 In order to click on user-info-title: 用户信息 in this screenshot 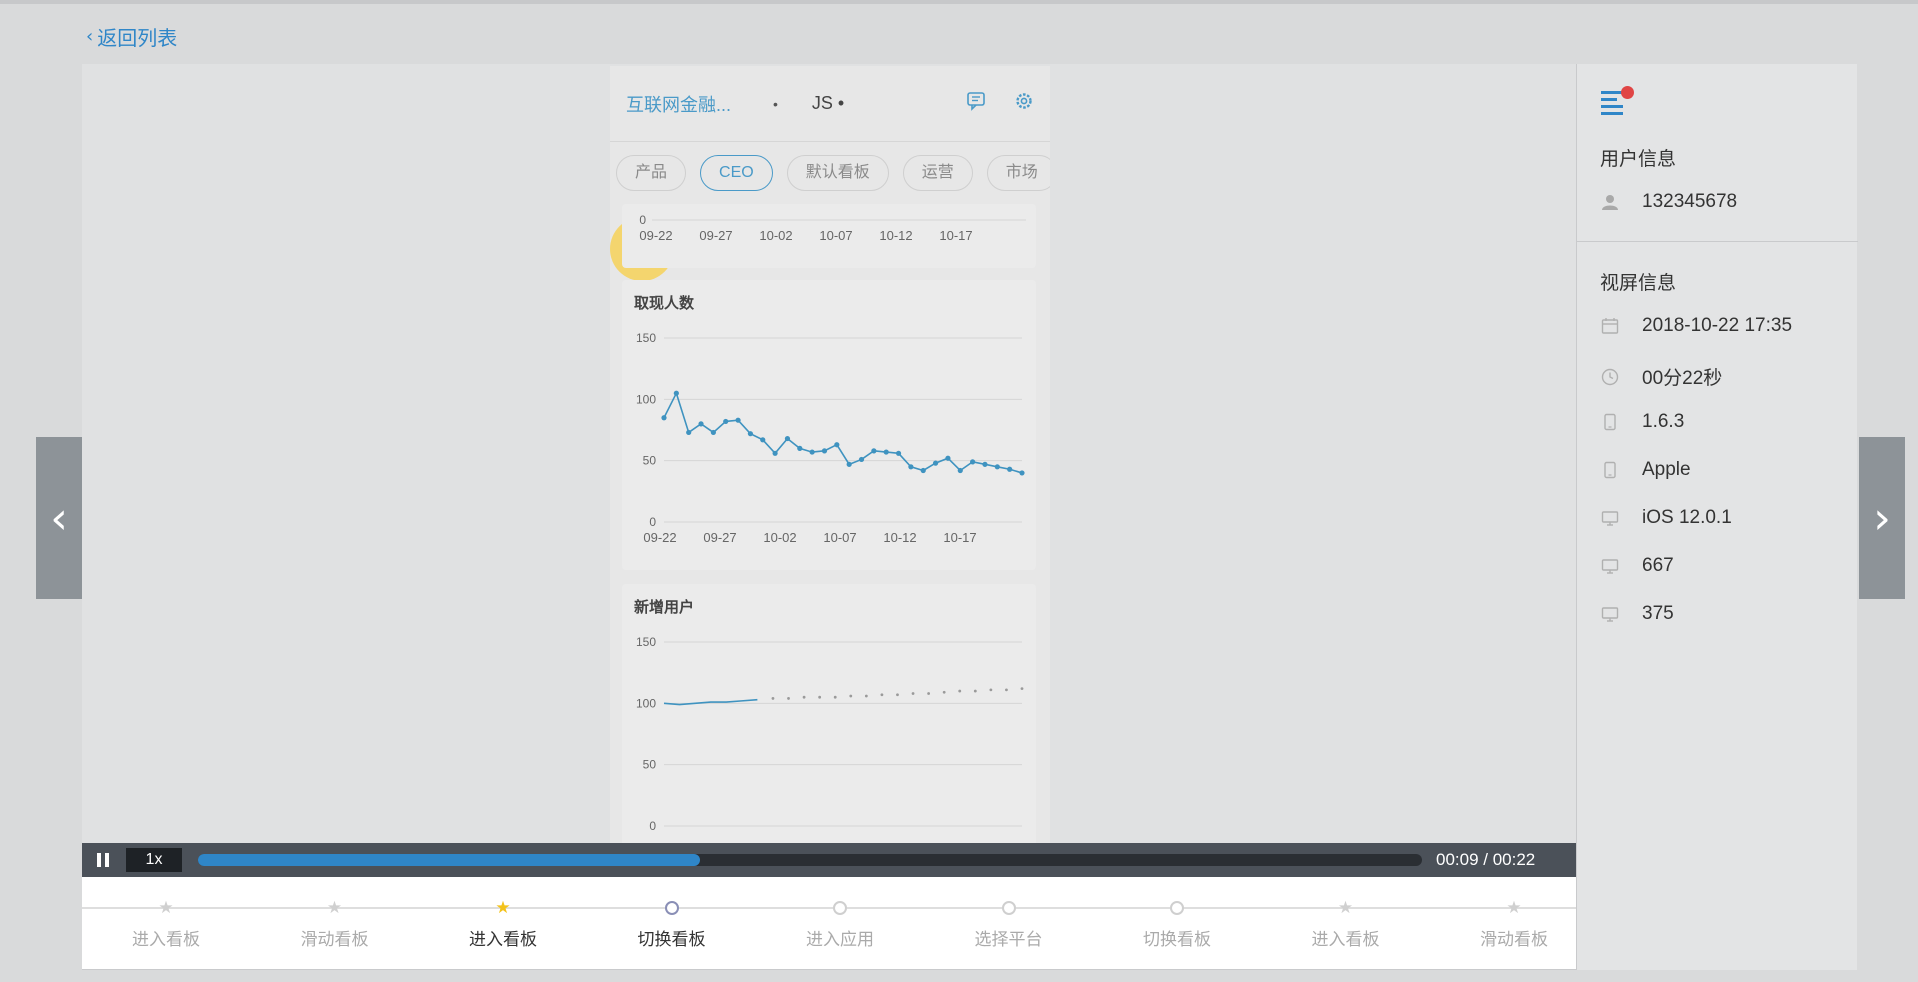, I will do `click(1638, 159)`.